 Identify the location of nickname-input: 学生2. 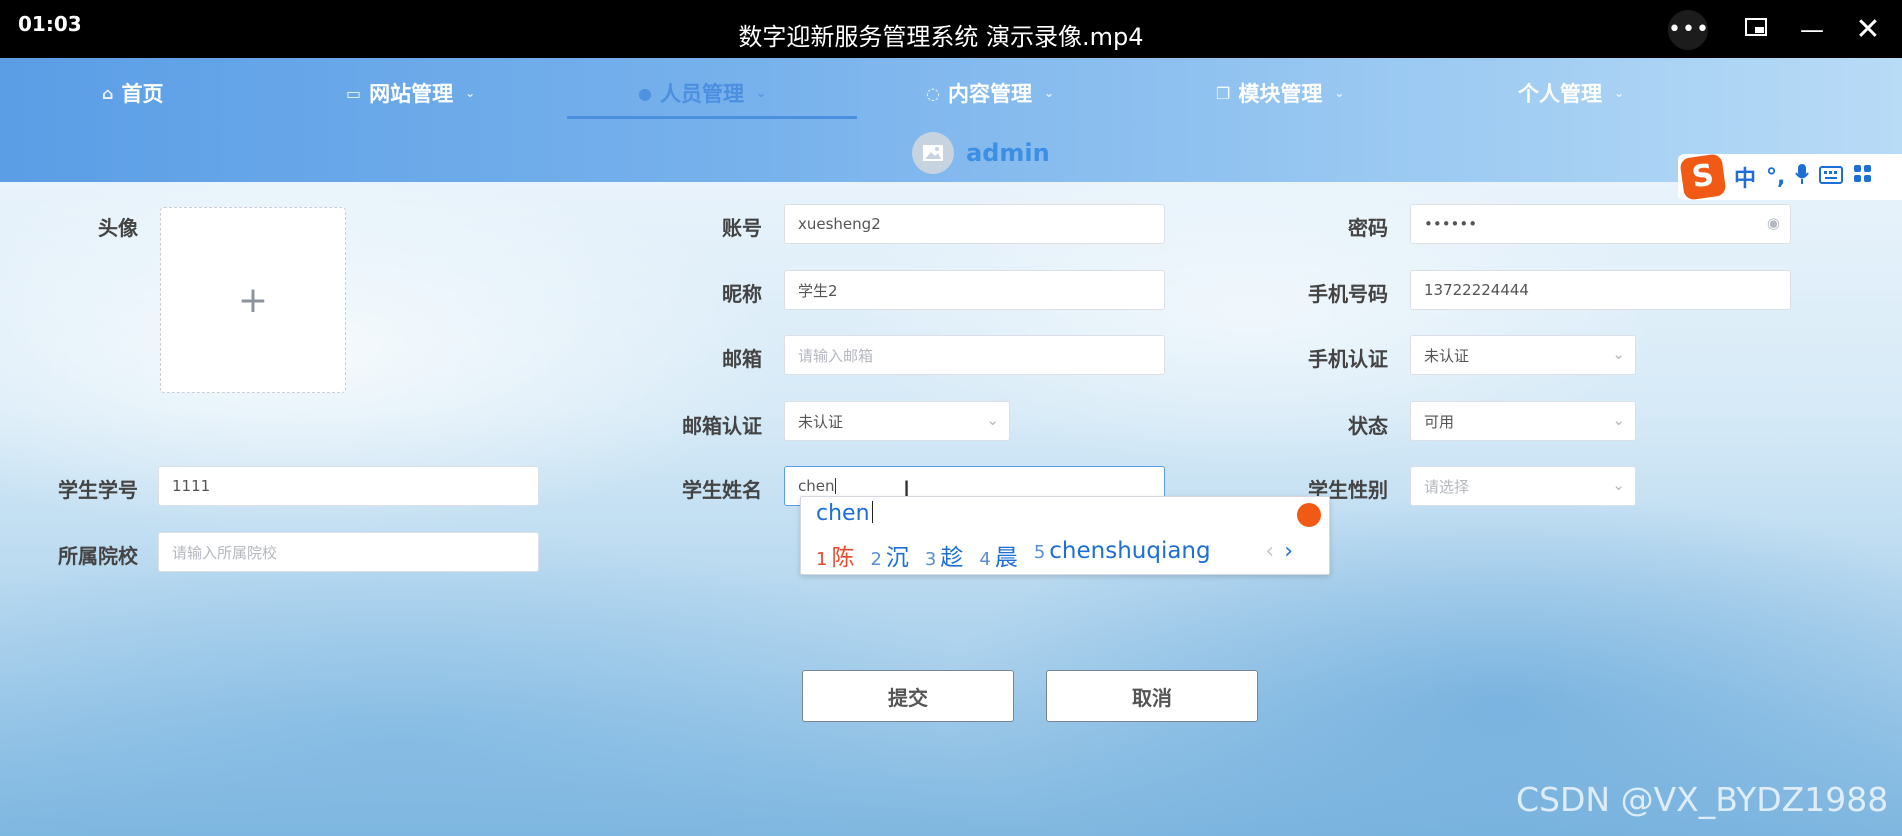
(974, 290).